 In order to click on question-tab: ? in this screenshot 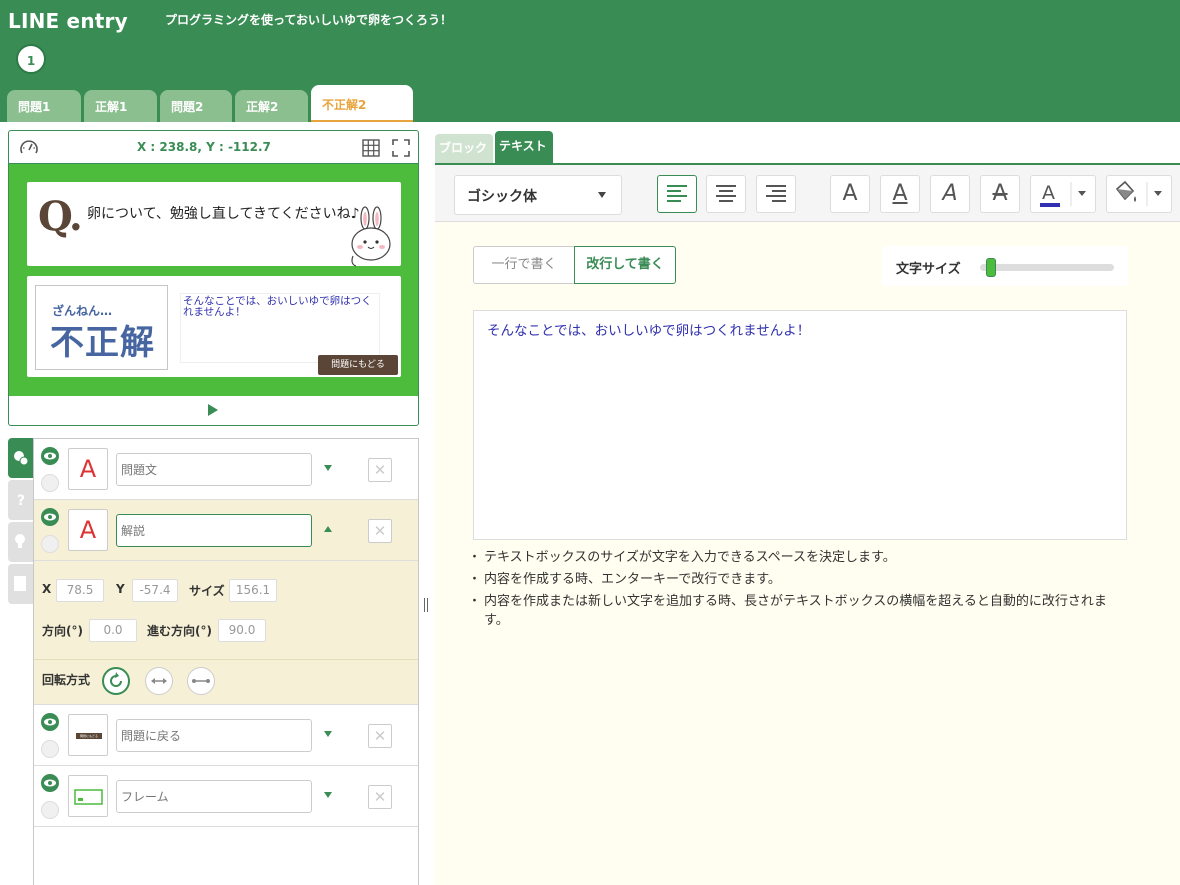, I will do `click(21, 500)`.